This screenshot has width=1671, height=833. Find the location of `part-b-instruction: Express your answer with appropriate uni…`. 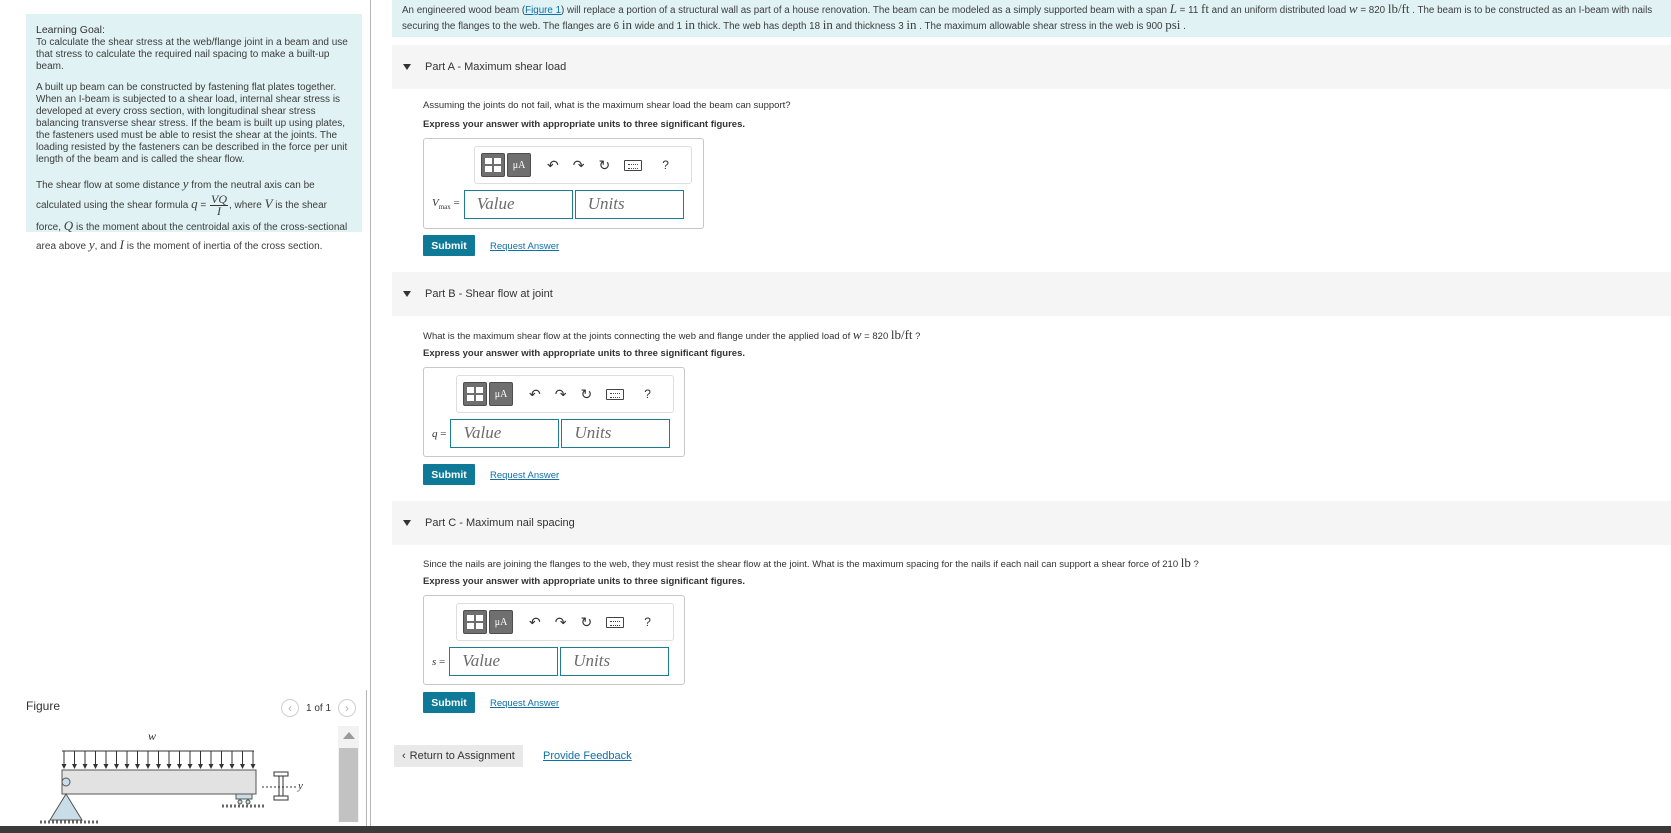

part-b-instruction: Express your answer with appropriate uni… is located at coordinates (584, 353).